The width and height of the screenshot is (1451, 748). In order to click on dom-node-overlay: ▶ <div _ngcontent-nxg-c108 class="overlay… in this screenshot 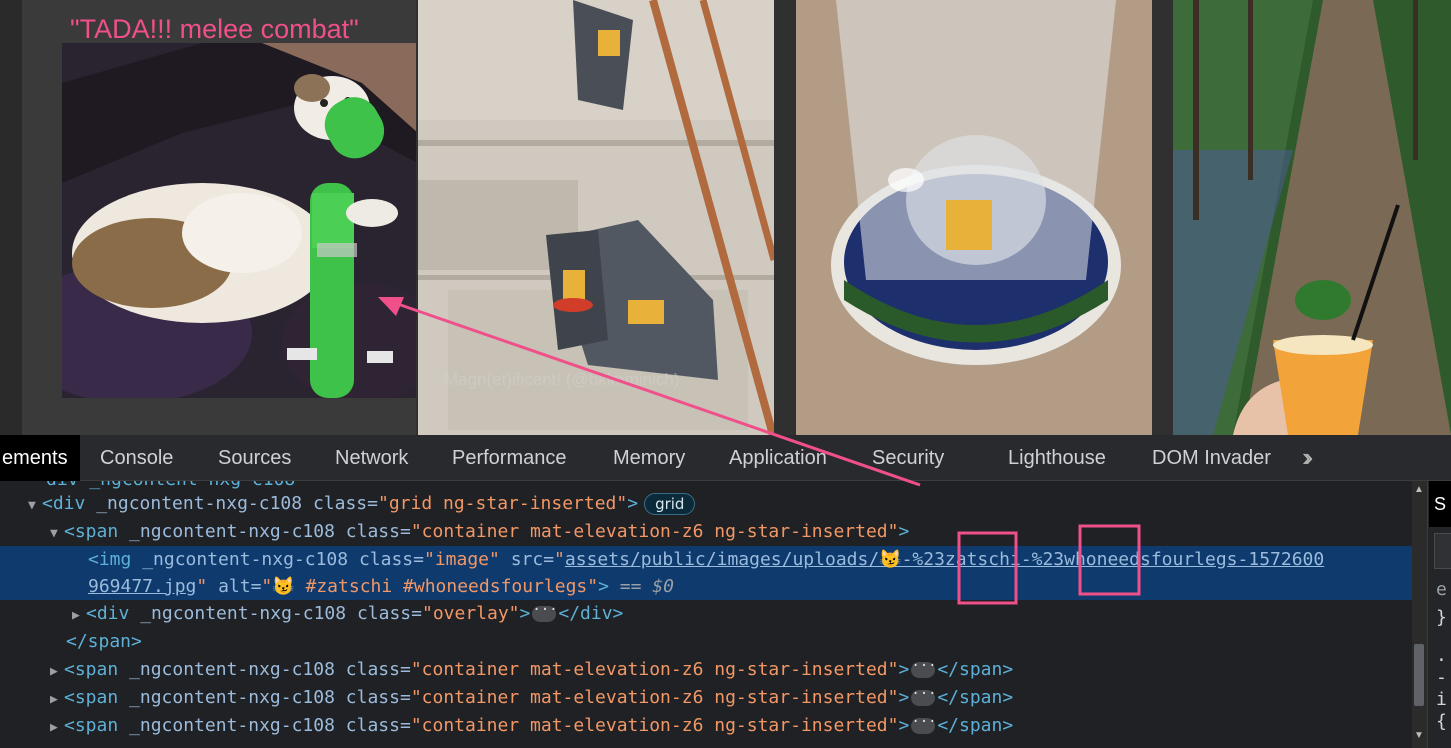, I will do `click(713, 613)`.